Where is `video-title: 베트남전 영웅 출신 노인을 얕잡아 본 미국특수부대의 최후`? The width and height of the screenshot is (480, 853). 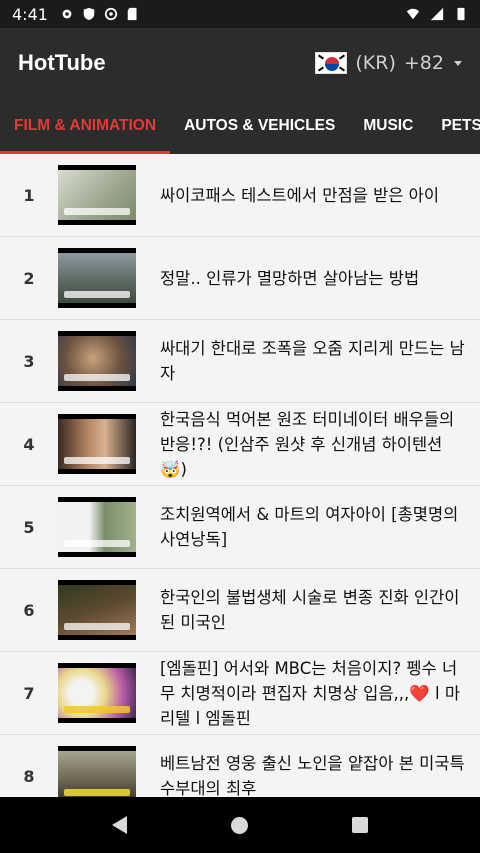 video-title: 베트남전 영웅 출신 노인을 얕잡아 본 미국특수부대의 최후 is located at coordinates (312, 775).